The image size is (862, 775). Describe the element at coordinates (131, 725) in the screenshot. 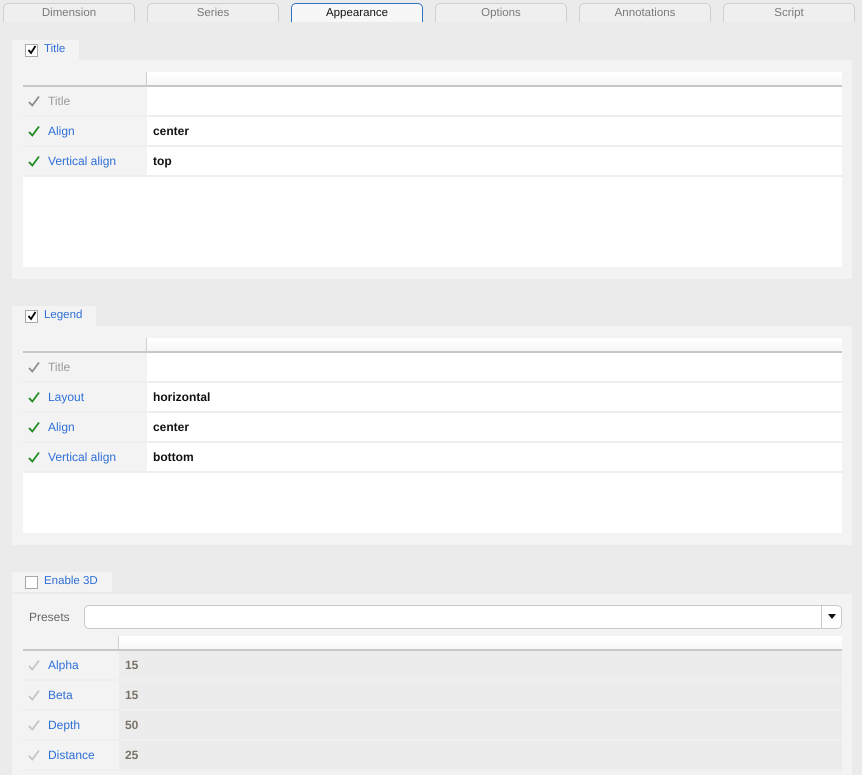

I see `property-value: 50` at that location.